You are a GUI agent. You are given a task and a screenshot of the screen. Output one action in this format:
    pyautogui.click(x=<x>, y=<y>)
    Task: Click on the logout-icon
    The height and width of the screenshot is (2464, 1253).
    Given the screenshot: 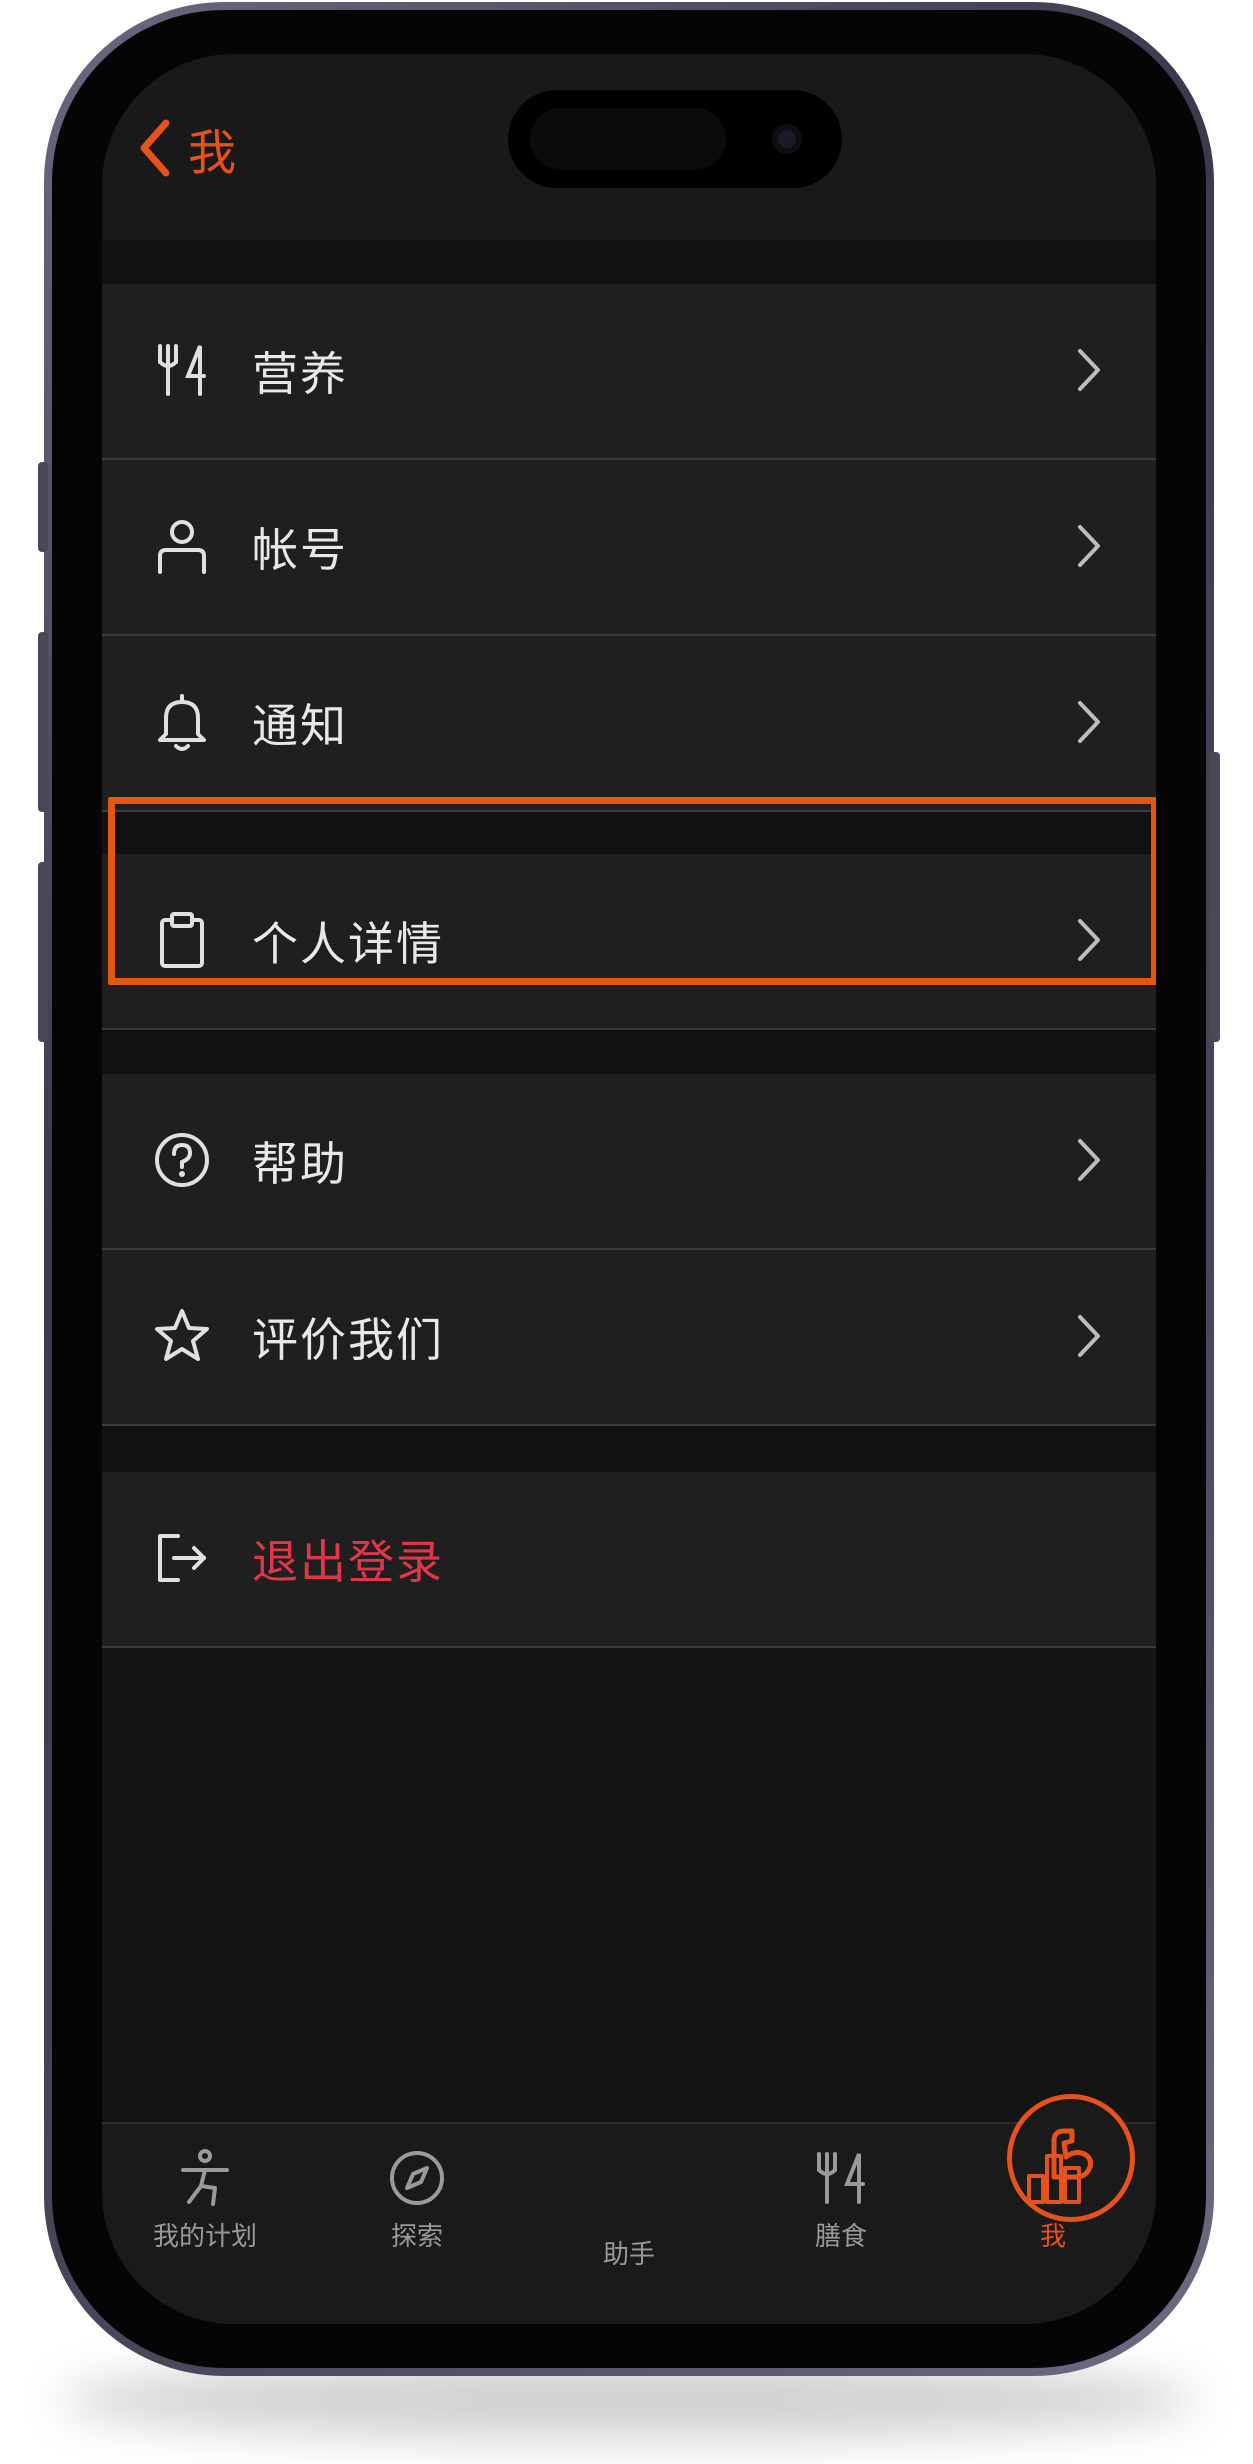 What is the action you would take?
    pyautogui.click(x=182, y=1558)
    